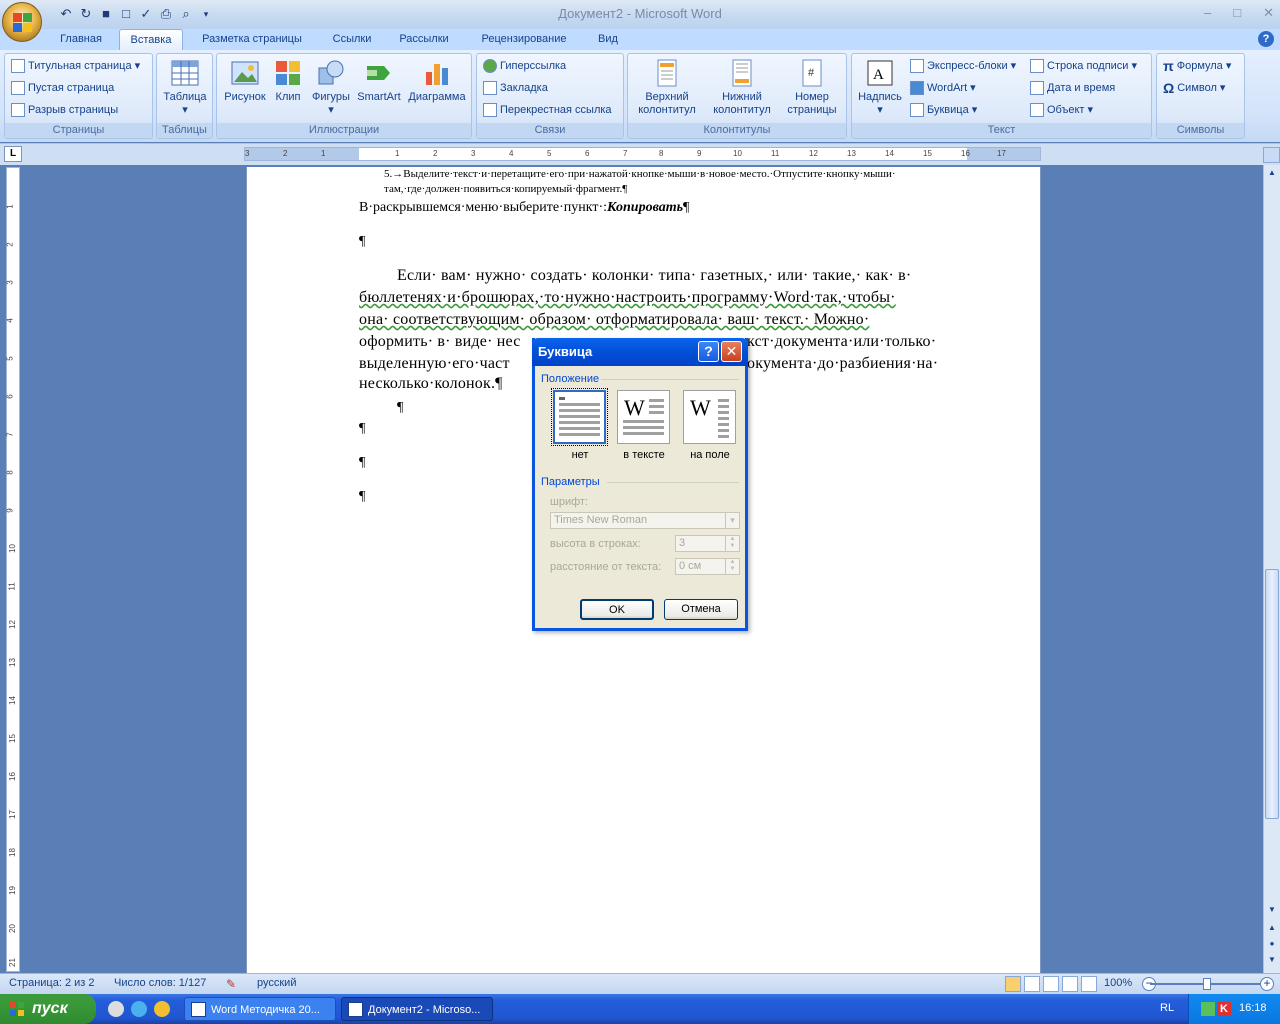  Describe the element at coordinates (185, 91) in the screenshot. I see `table-button: Таблица ▾` at that location.